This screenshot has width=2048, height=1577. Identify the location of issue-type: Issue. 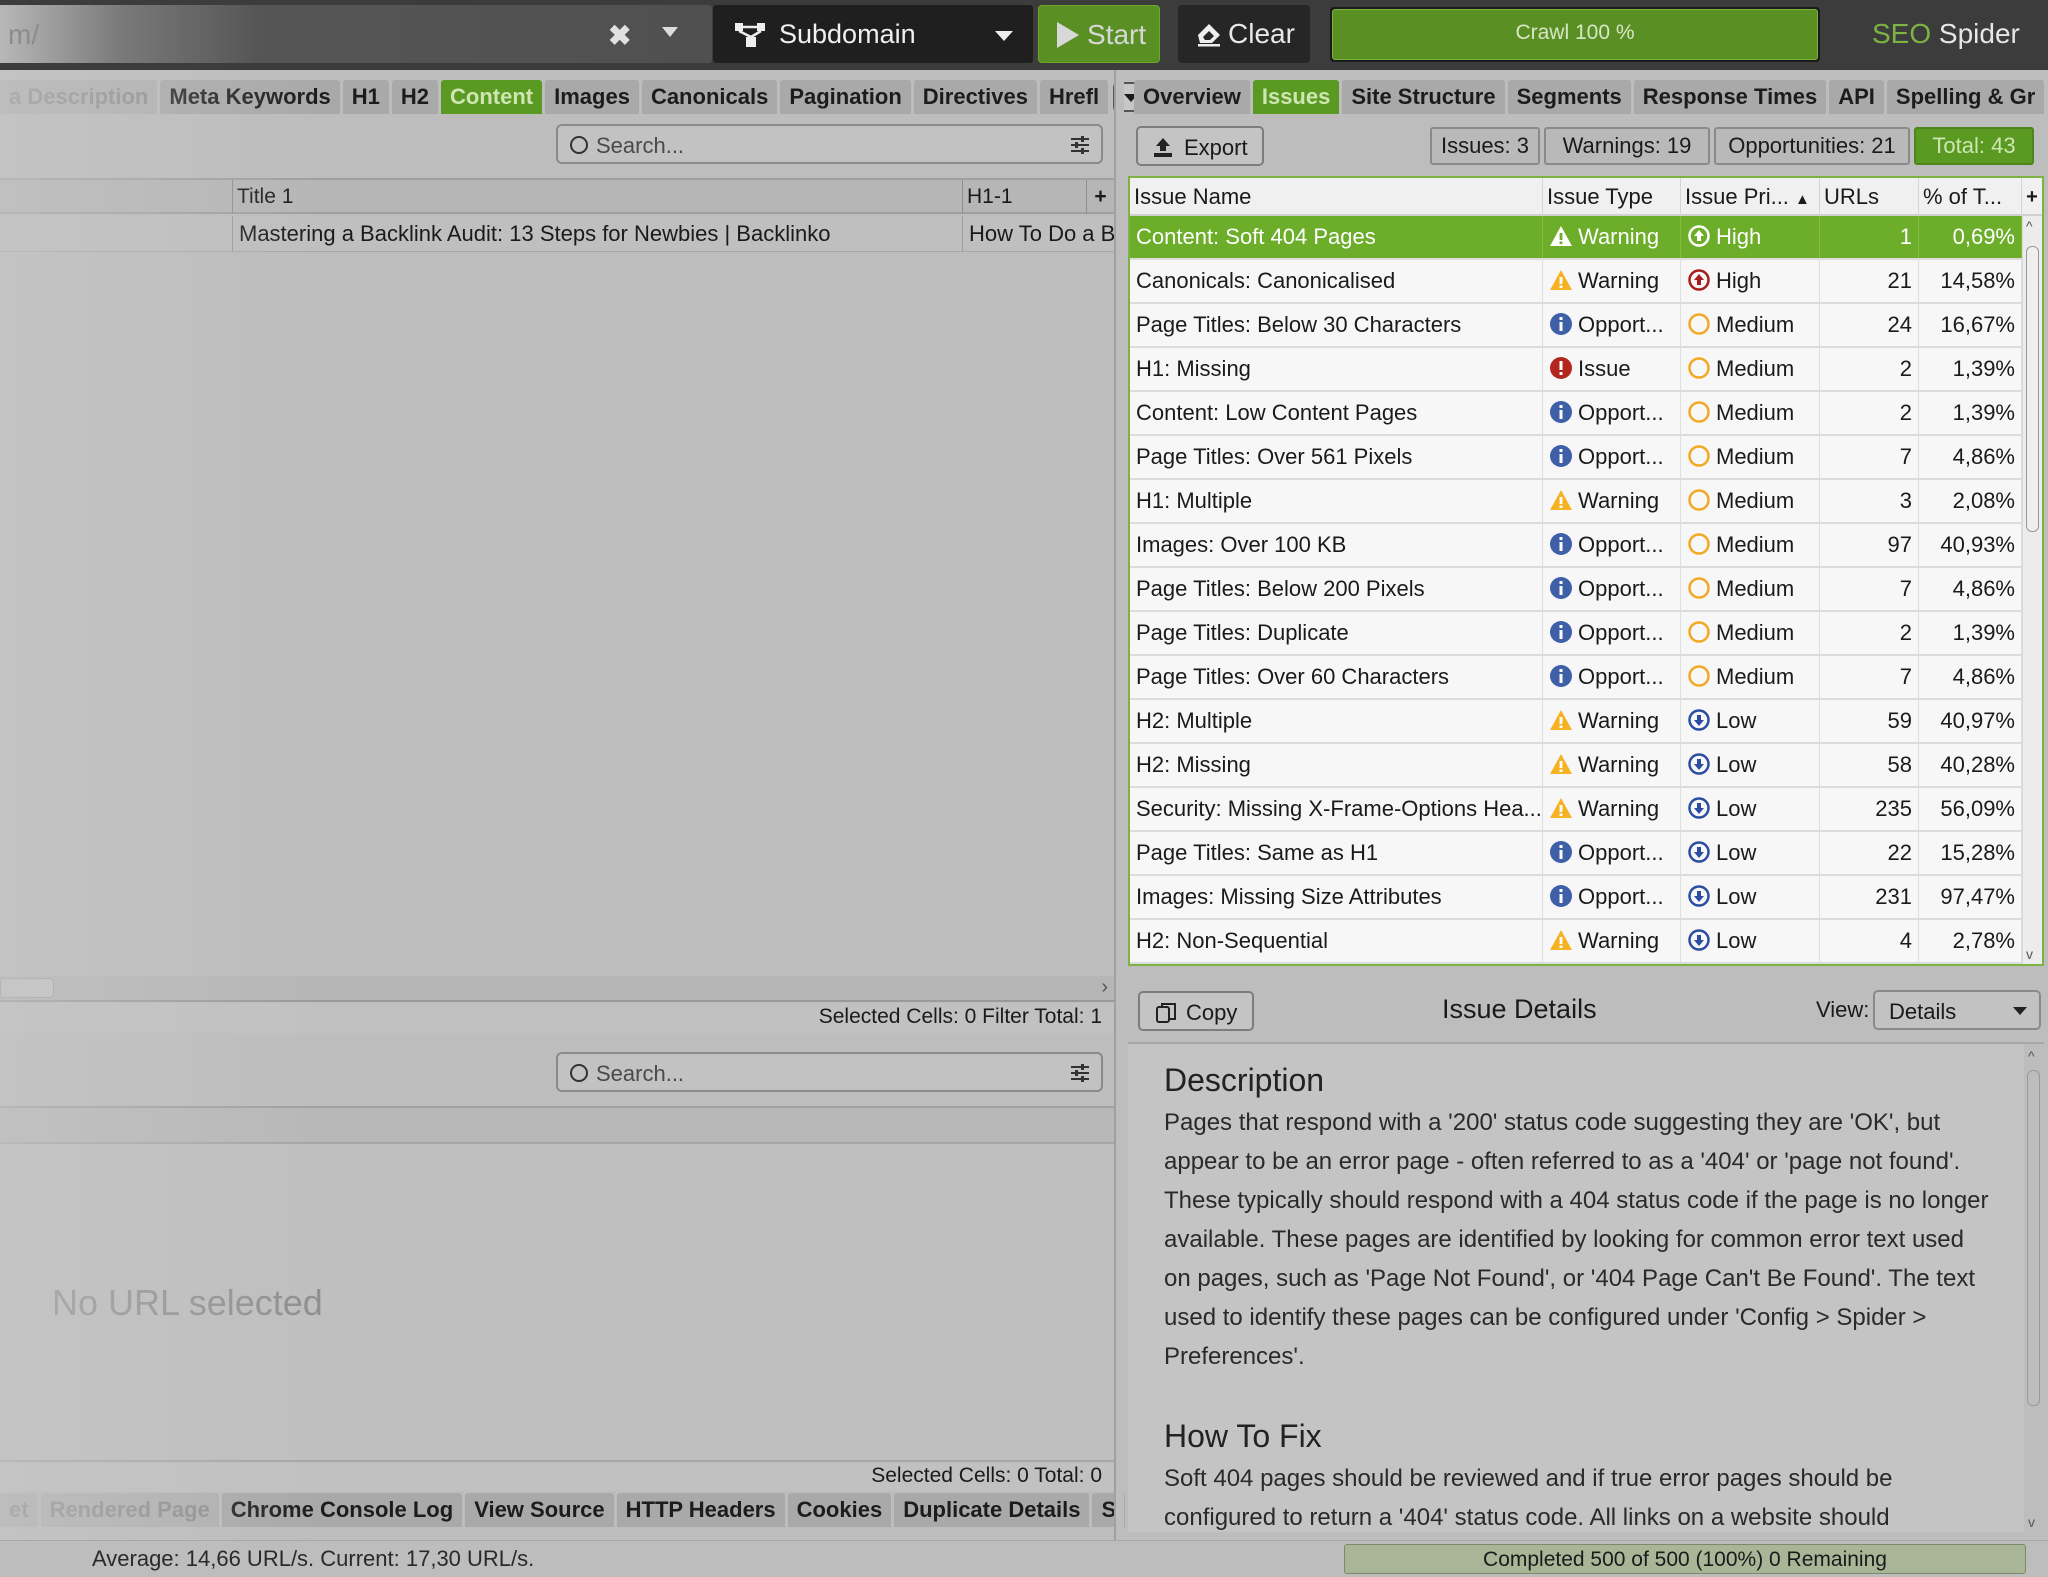
(1612, 369).